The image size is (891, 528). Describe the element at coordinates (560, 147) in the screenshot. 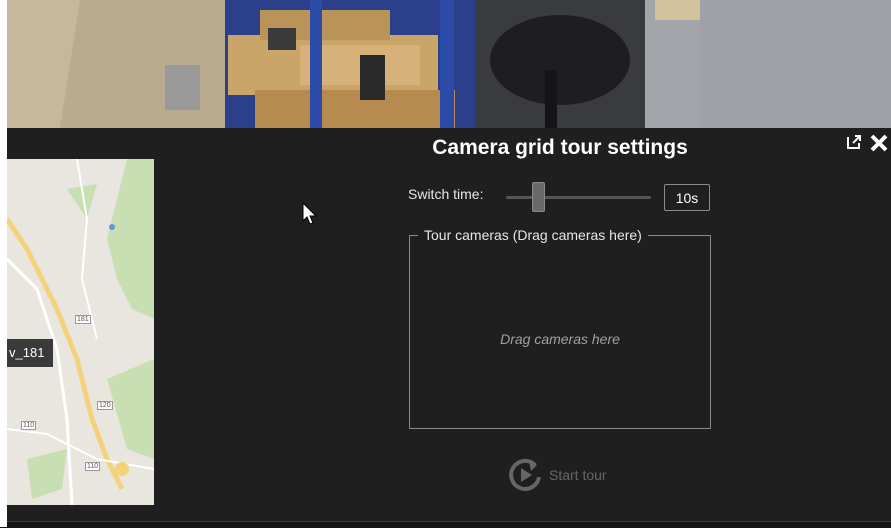

I see `dialog-title: Camera grid tour settings` at that location.